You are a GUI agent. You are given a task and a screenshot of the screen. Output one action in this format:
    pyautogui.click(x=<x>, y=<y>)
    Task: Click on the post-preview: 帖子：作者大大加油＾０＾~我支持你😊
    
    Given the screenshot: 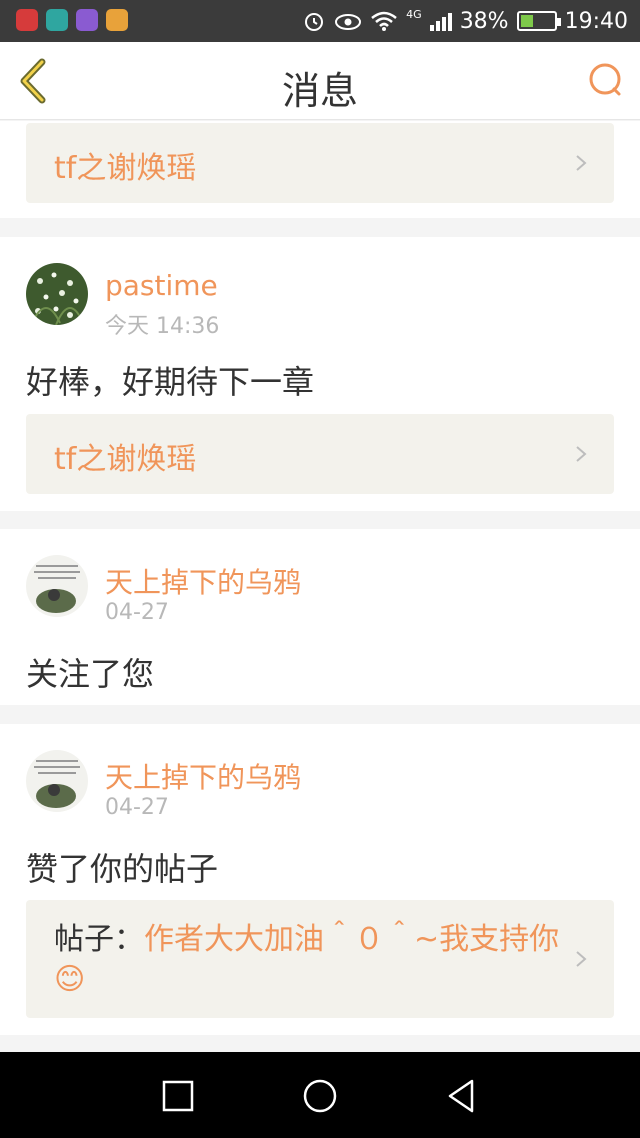 What is the action you would take?
    pyautogui.click(x=314, y=960)
    